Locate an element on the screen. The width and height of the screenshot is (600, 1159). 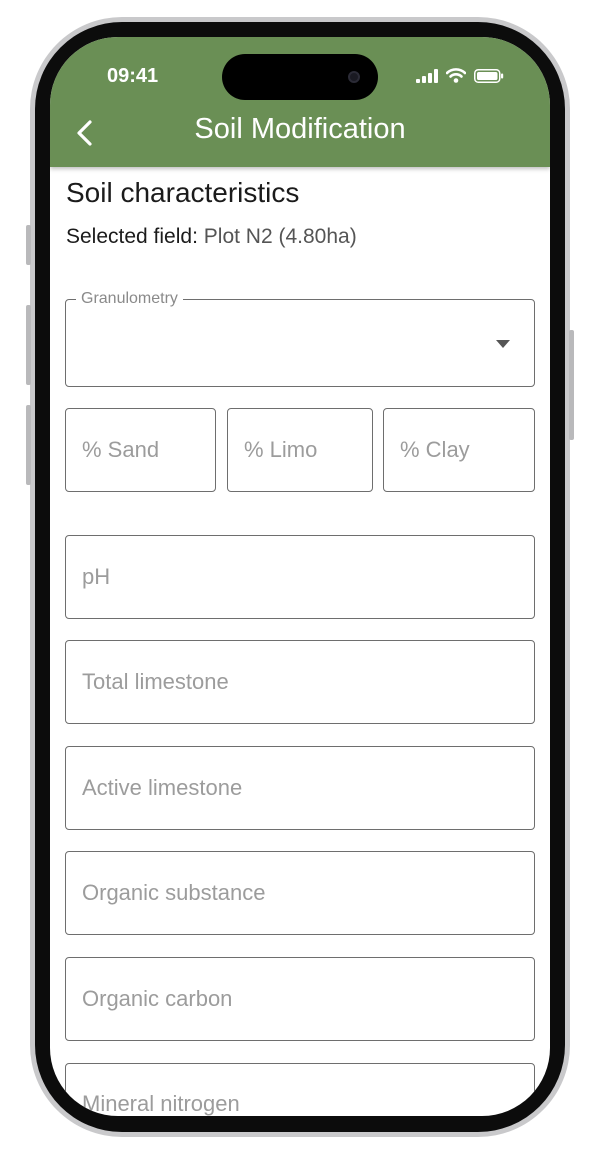
clay-placeholder: % Clay is located at coordinates (435, 449).